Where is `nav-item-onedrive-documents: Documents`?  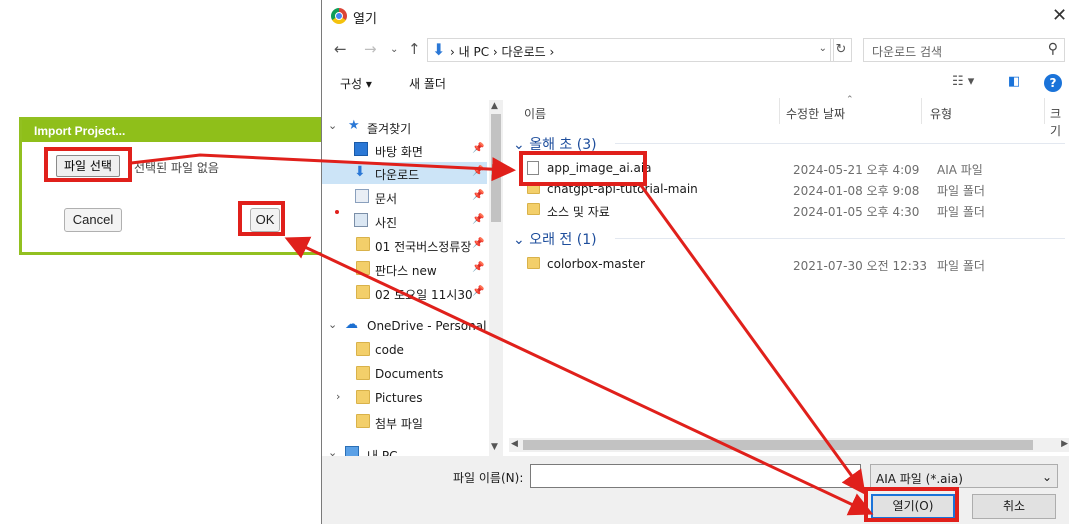 nav-item-onedrive-documents: Documents is located at coordinates (404, 374).